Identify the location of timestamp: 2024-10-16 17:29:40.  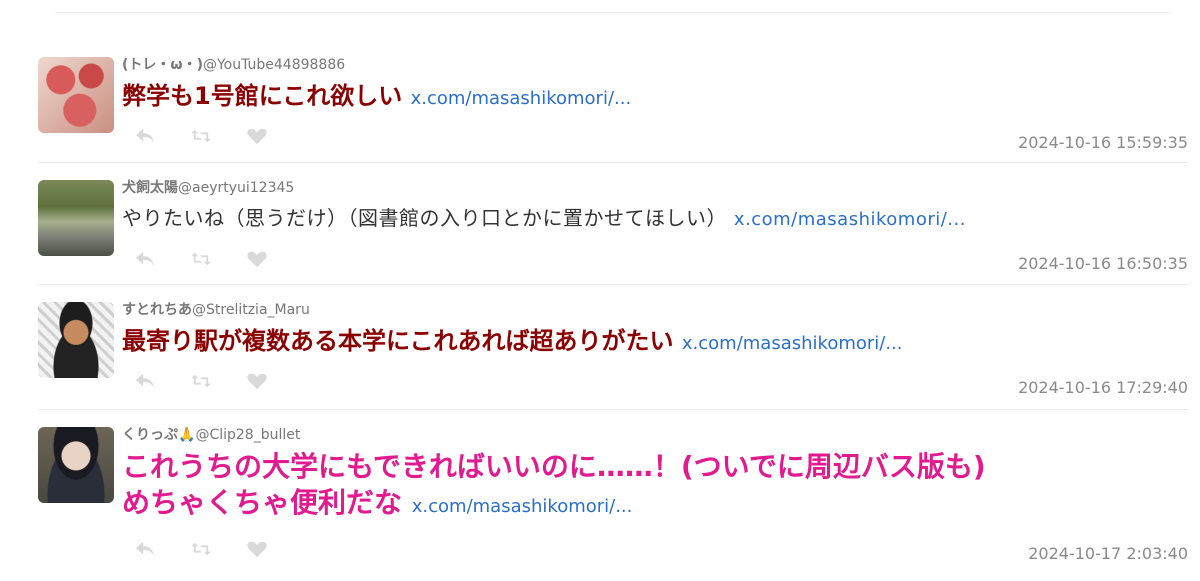
(1103, 387).